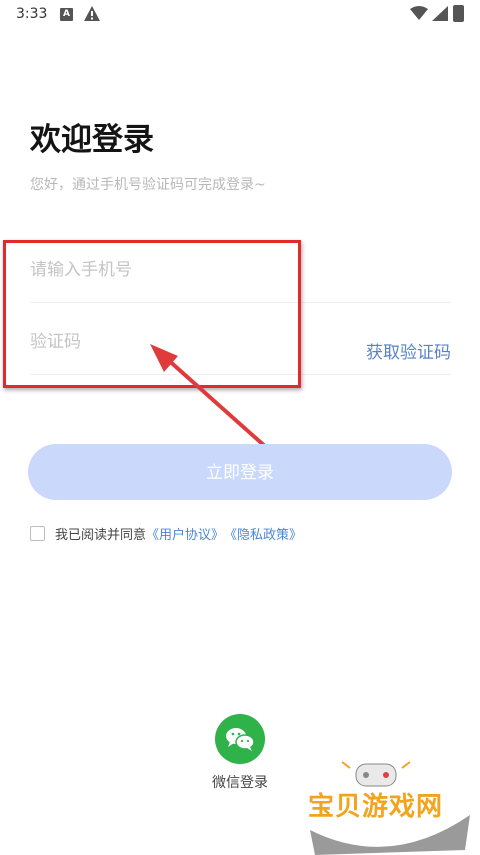  I want to click on wechat-icon, so click(240, 739).